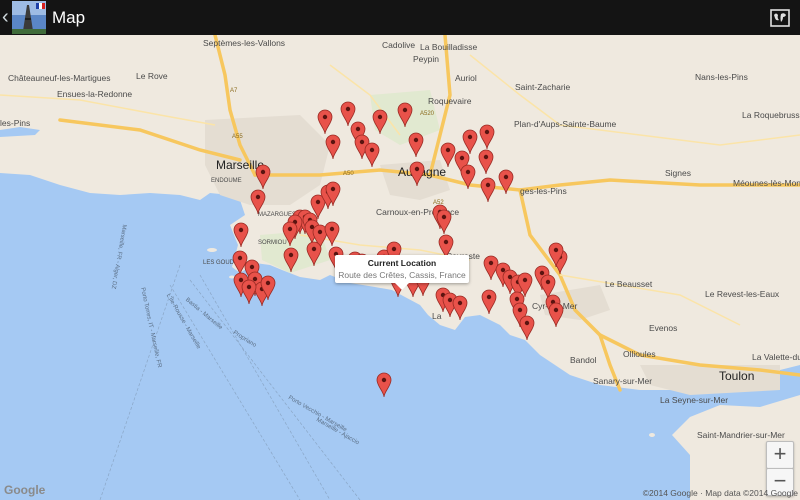 The image size is (800, 500). I want to click on map-label: Saint-Zacharie, so click(543, 87).